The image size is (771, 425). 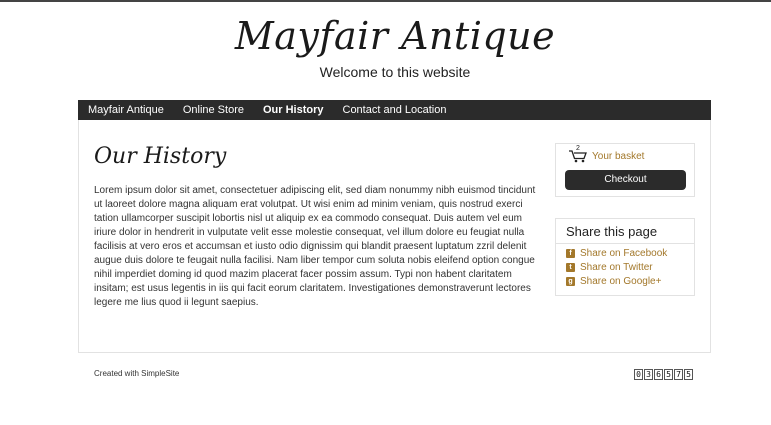 What do you see at coordinates (213, 110) in the screenshot?
I see `nav-item-online-store: Online Store` at bounding box center [213, 110].